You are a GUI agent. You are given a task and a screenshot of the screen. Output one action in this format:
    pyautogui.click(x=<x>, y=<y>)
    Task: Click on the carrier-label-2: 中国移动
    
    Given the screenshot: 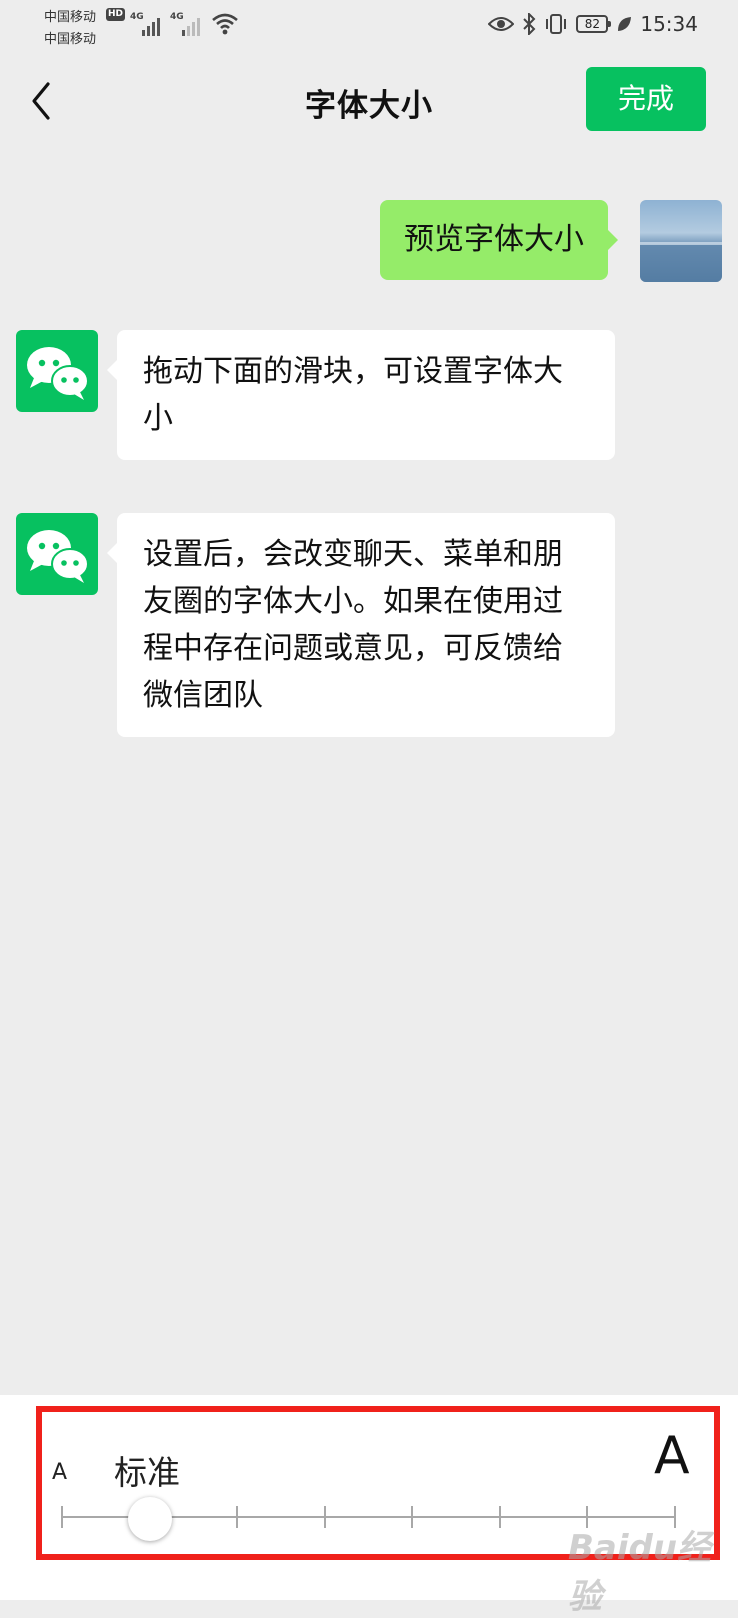 What is the action you would take?
    pyautogui.click(x=70, y=39)
    